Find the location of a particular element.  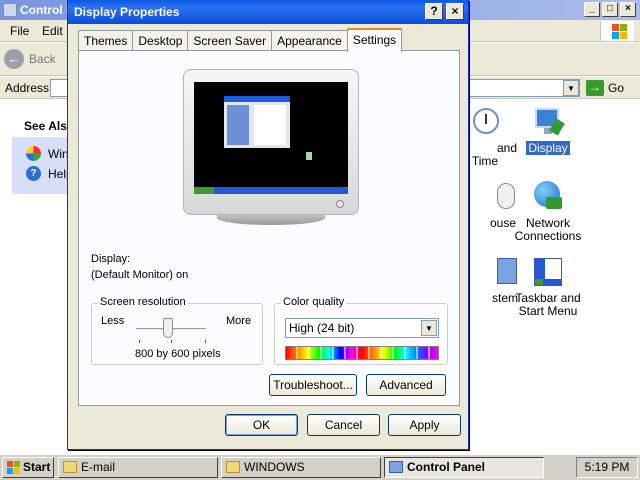

ok-button: OK is located at coordinates (261, 425).